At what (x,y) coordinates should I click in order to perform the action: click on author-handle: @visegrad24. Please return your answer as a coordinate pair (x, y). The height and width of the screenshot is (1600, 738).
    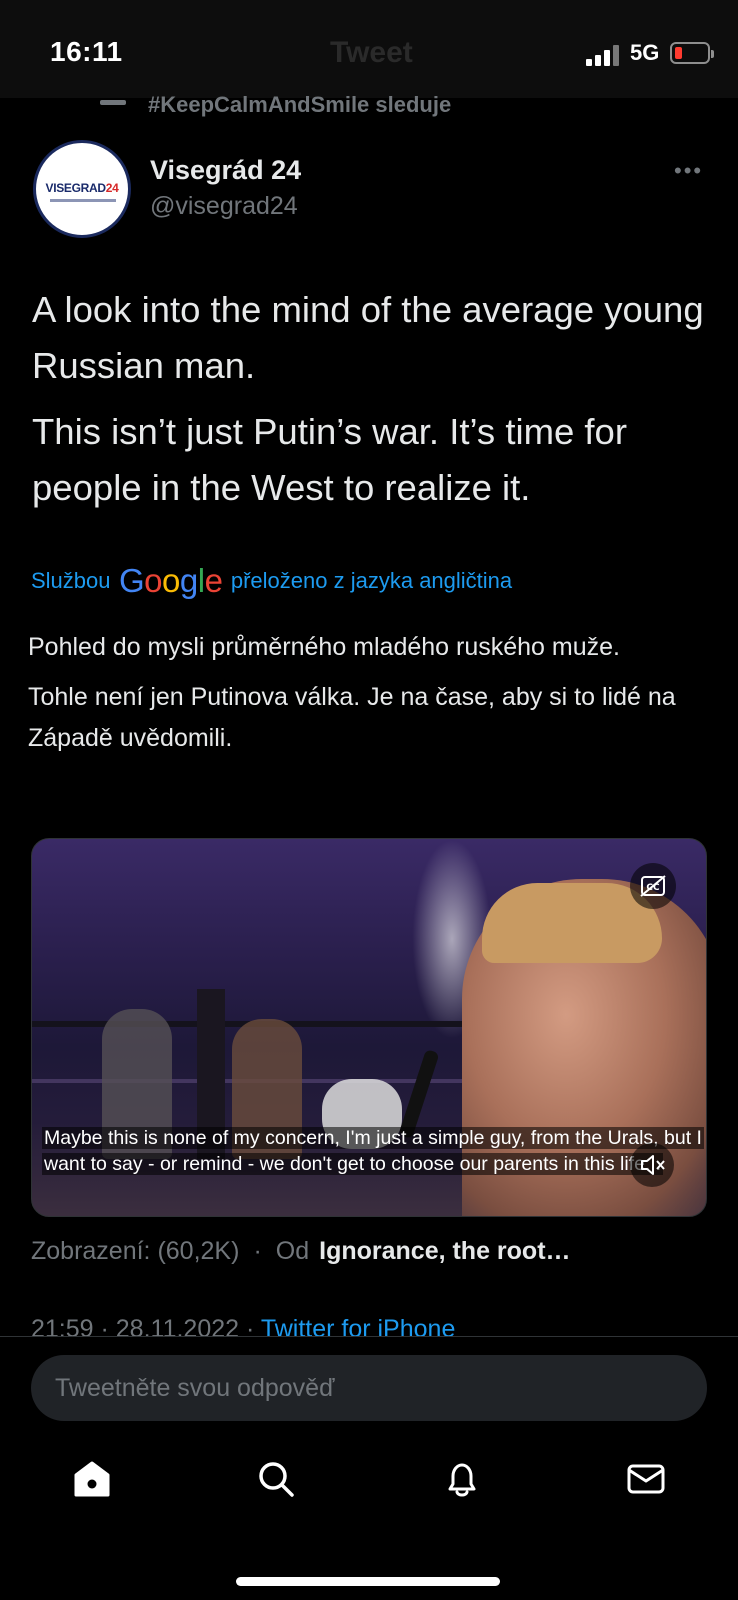
    Looking at the image, I should click on (224, 206).